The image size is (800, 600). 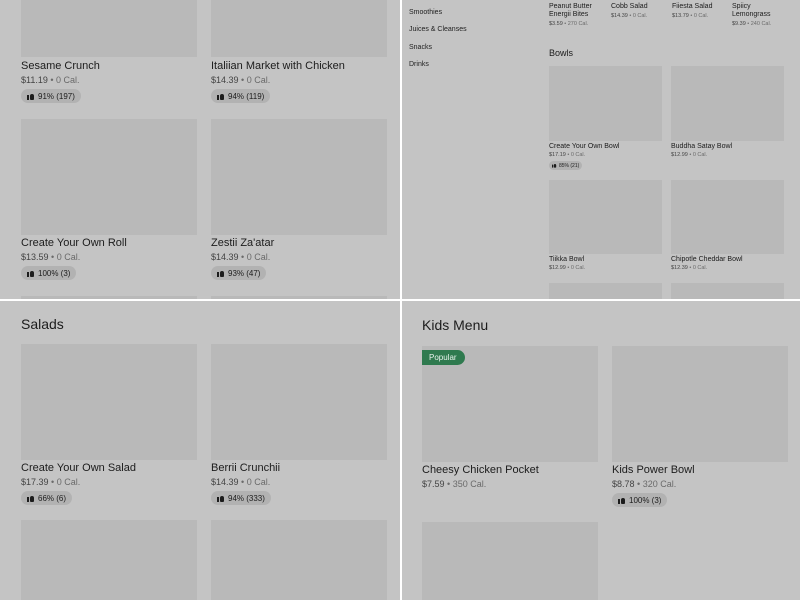 I want to click on sidebar-item-snacks: Snacks, so click(x=420, y=47).